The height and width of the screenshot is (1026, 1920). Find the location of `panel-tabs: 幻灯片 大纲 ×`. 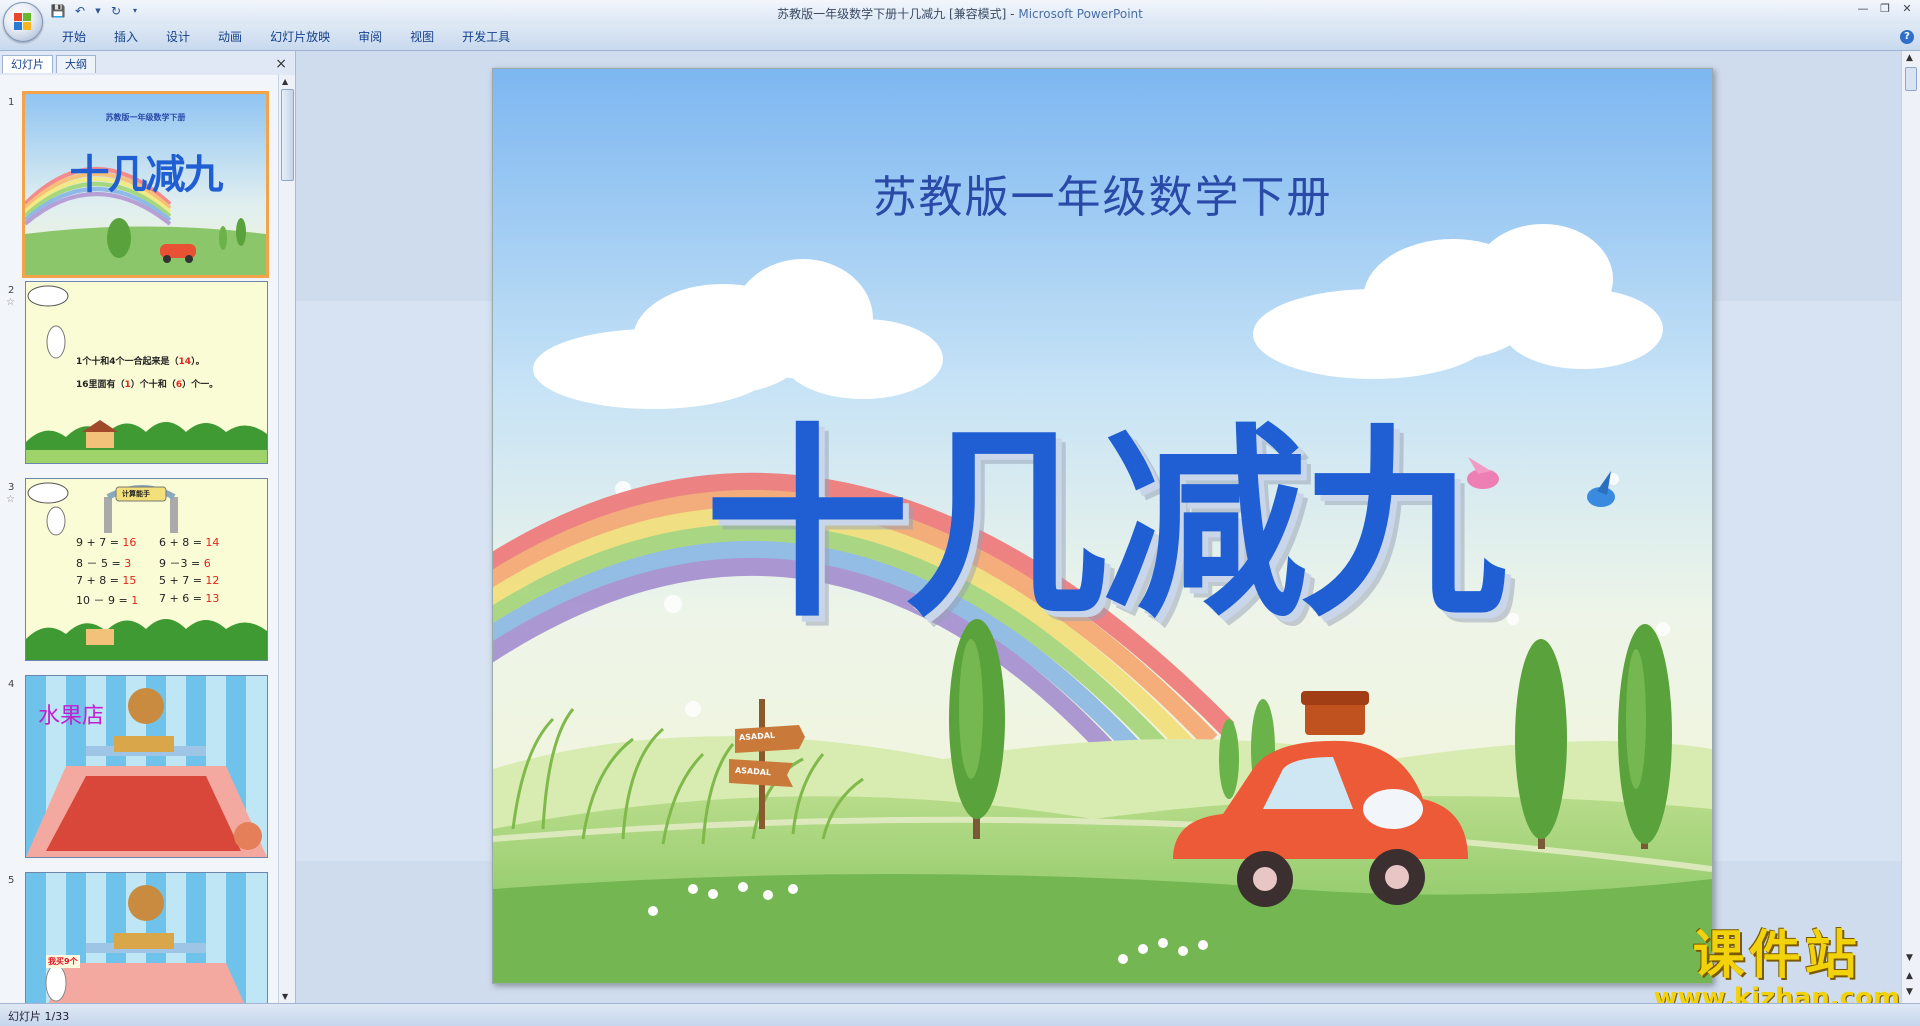

panel-tabs: 幻灯片 大纲 × is located at coordinates (147, 63).